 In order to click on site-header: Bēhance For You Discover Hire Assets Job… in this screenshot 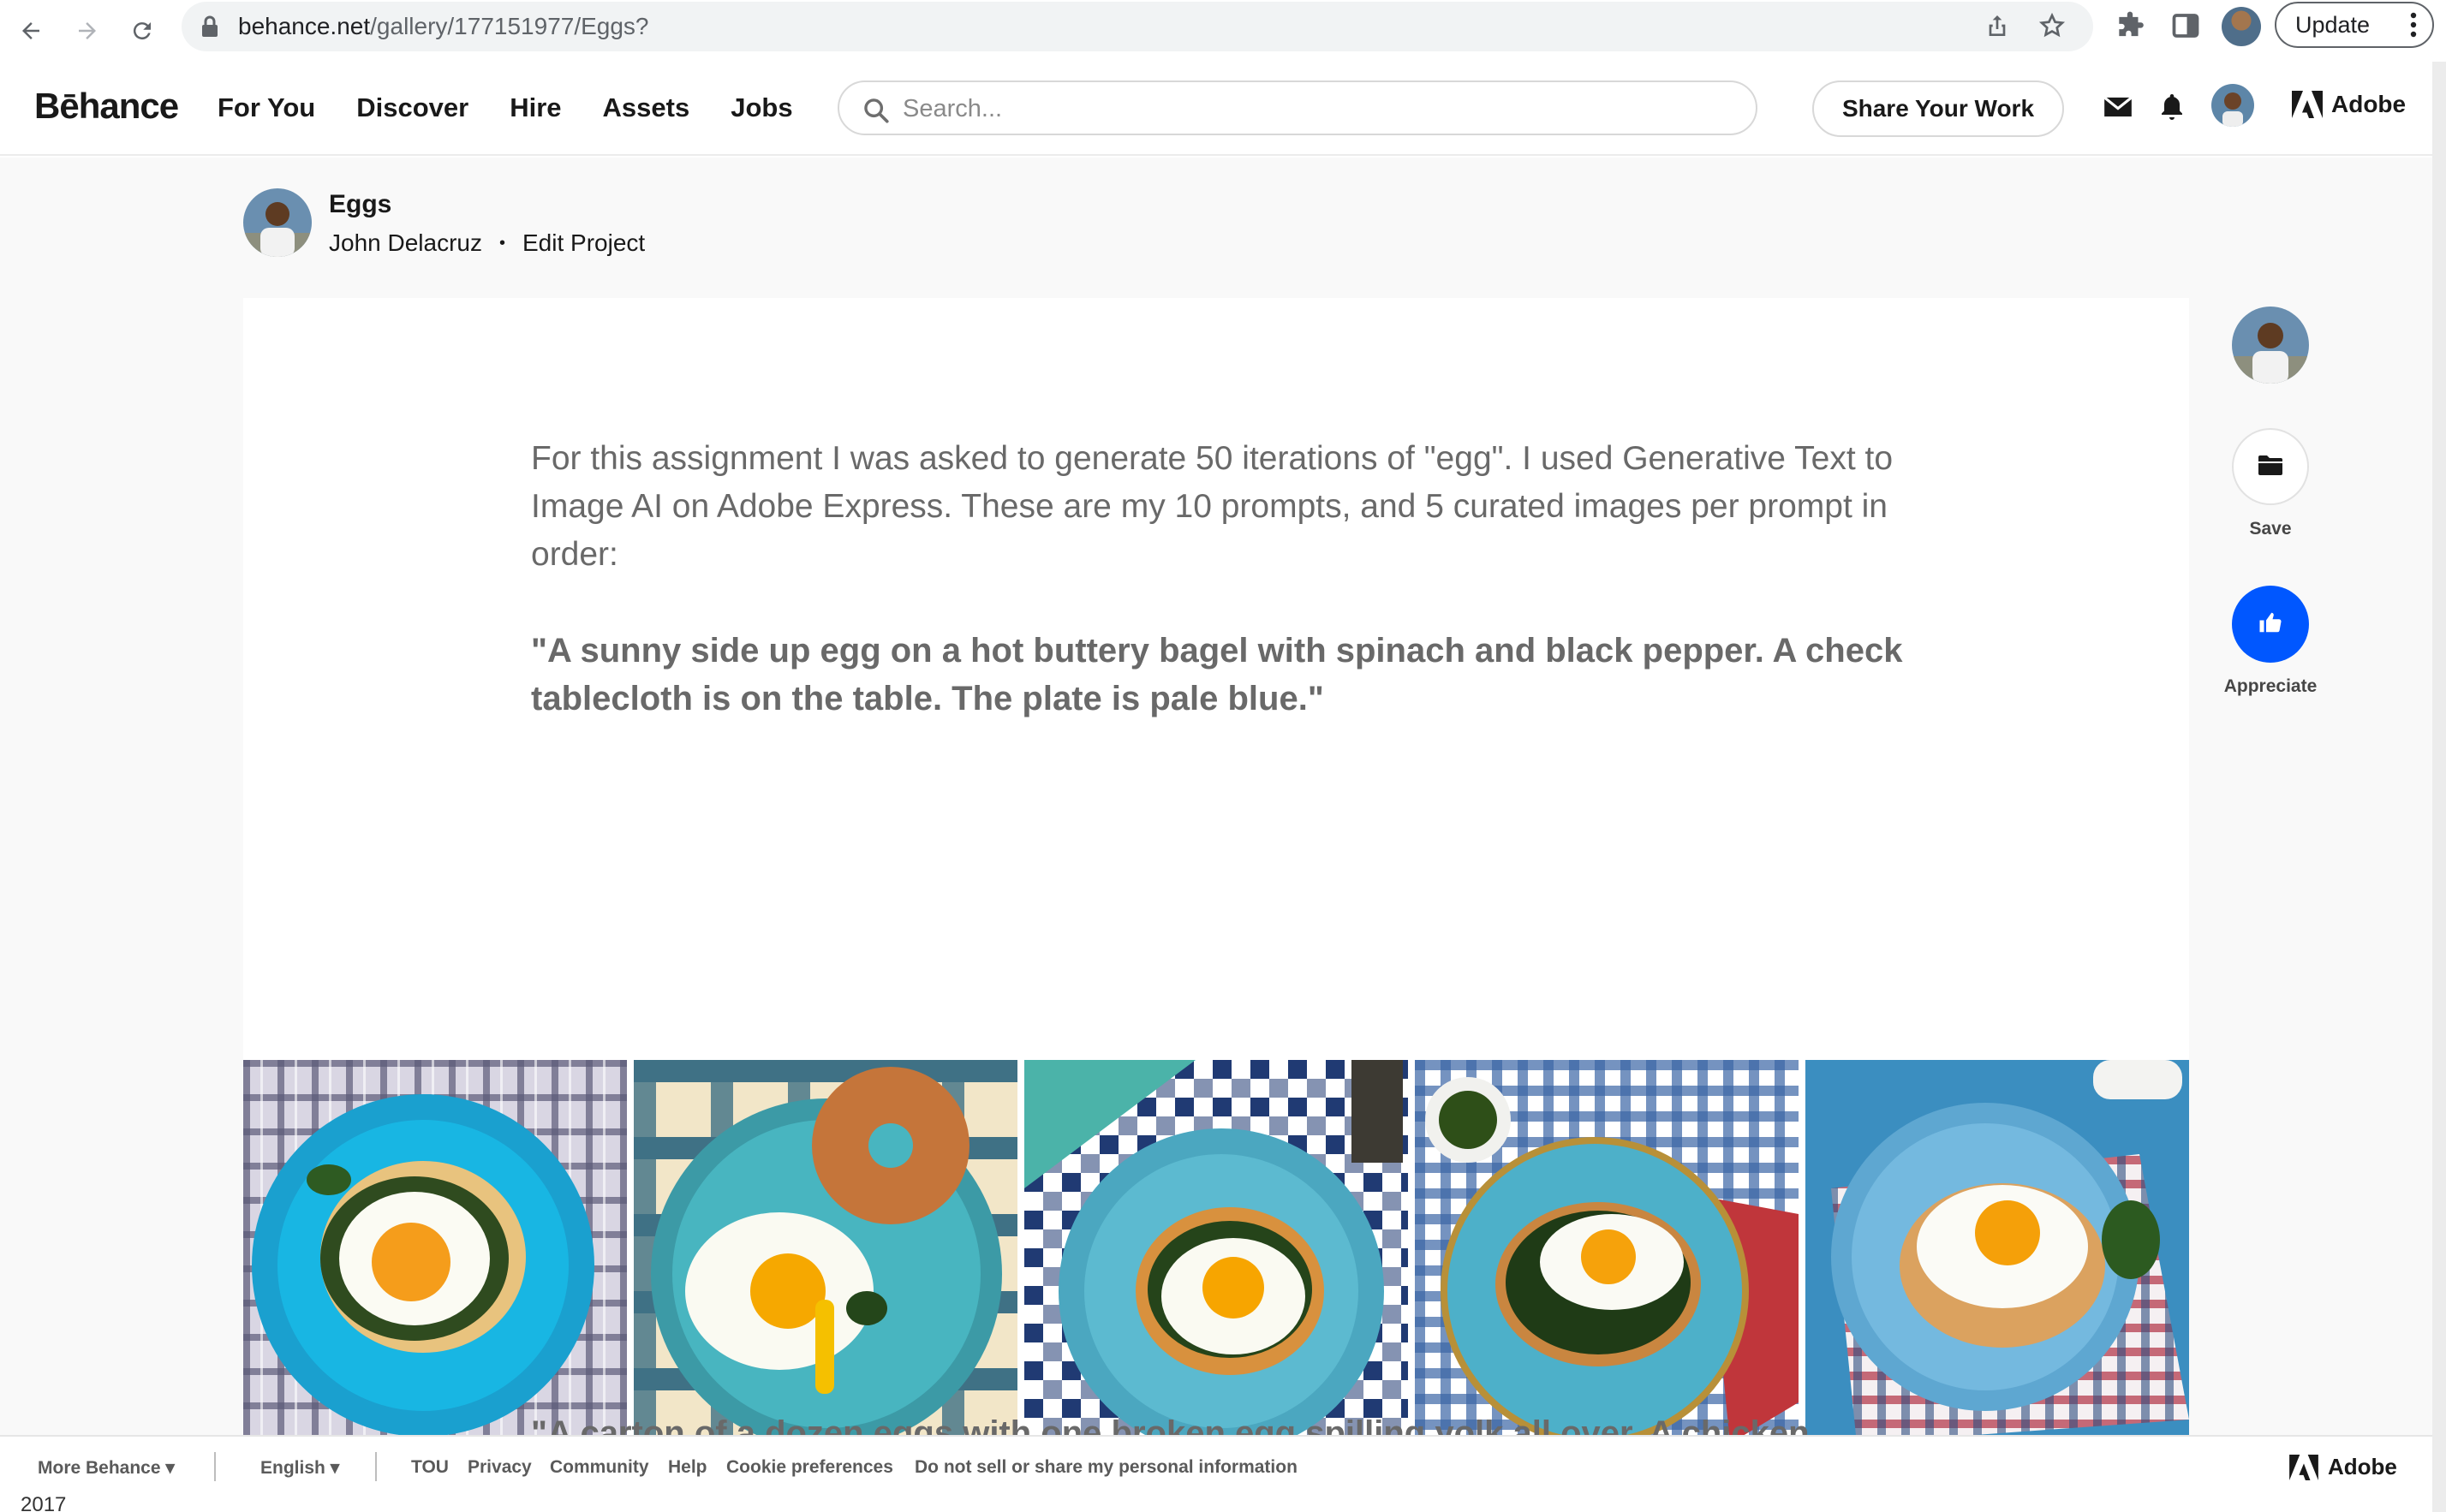, I will do `click(1216, 109)`.